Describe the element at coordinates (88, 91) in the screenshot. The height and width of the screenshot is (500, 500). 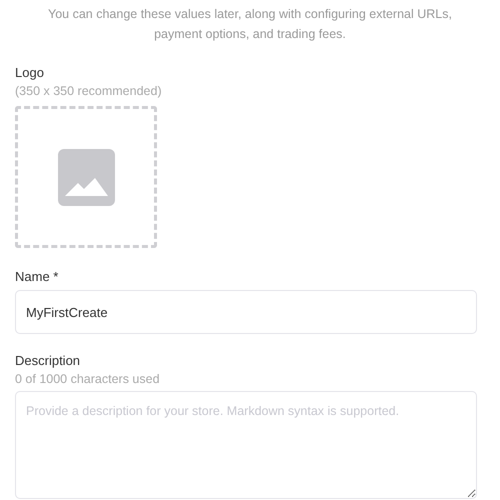
I see `logo-hint: (350 x 350 recommended)` at that location.